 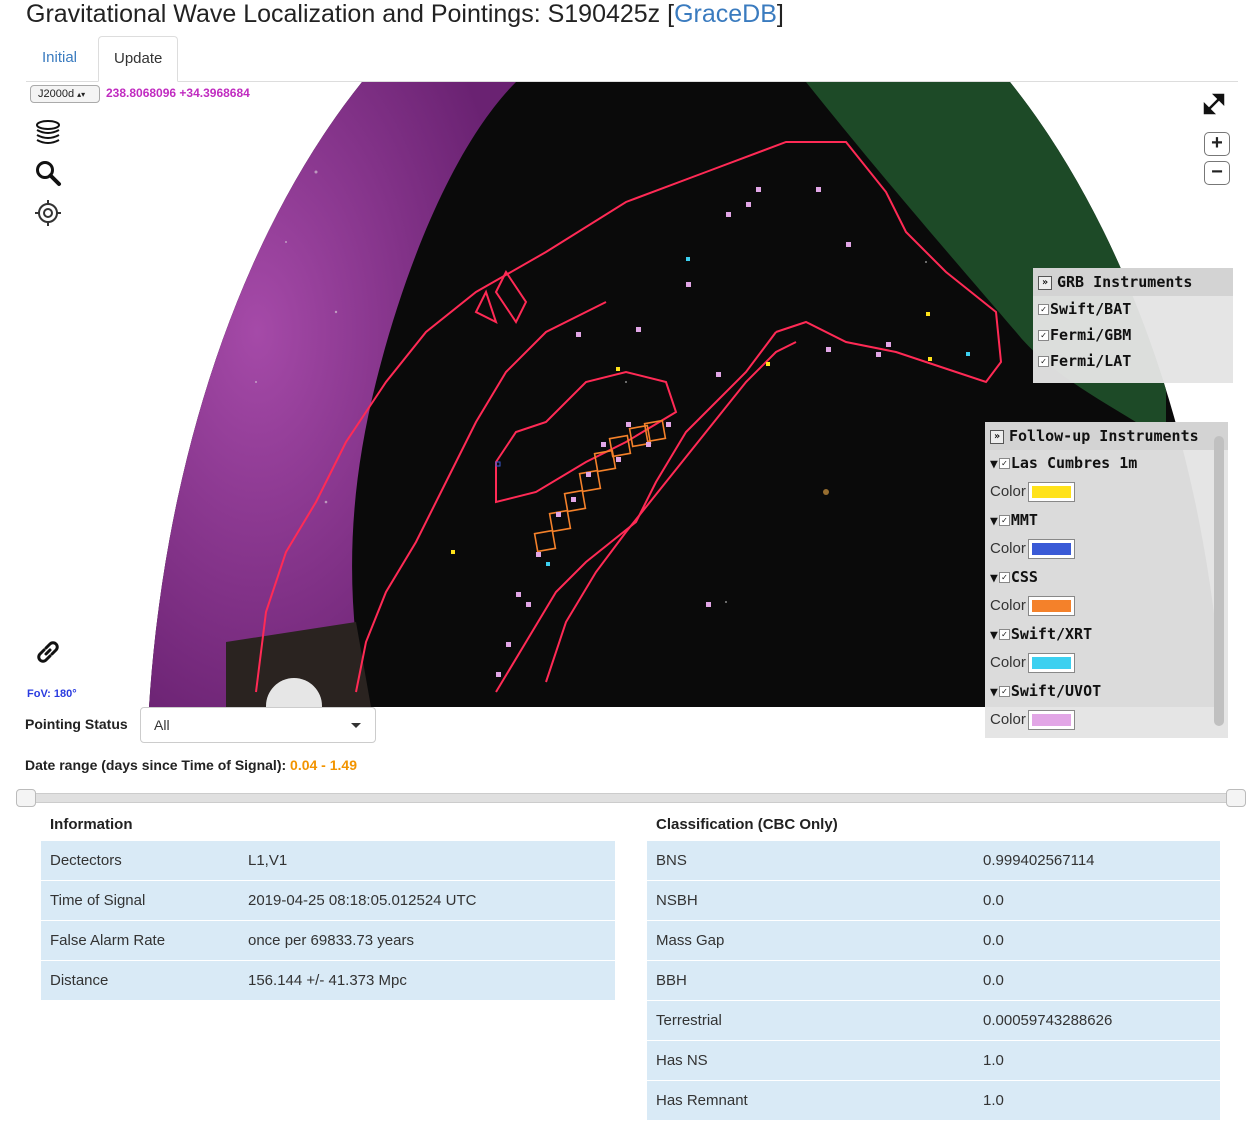 What do you see at coordinates (933, 900) in the screenshot?
I see `table-row: NSBH 0.0` at bounding box center [933, 900].